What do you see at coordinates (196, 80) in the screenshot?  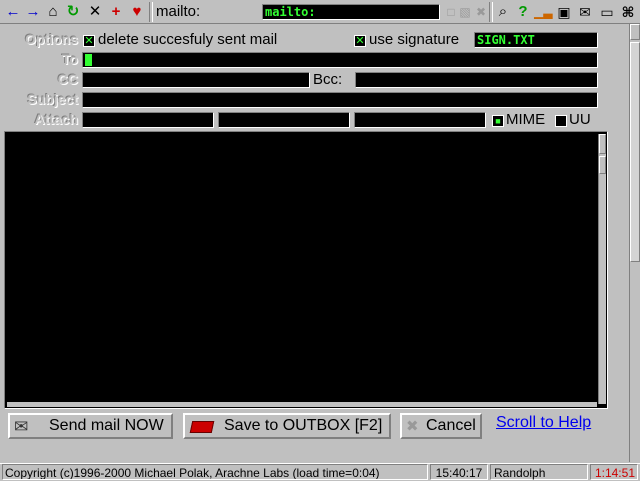 I see `cc-input` at bounding box center [196, 80].